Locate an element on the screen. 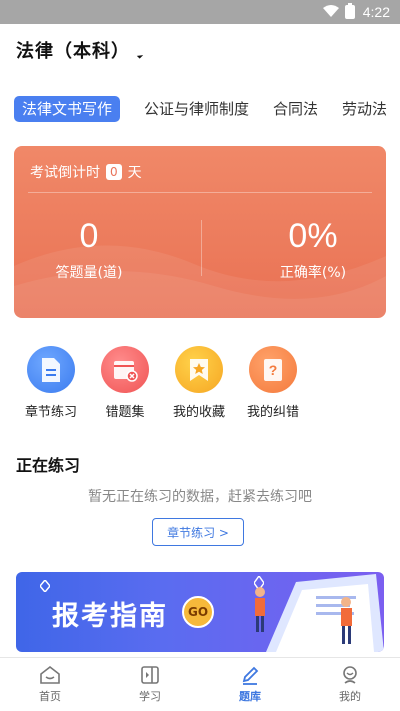  answered-stat: 0 答题量(道) is located at coordinates (89, 249).